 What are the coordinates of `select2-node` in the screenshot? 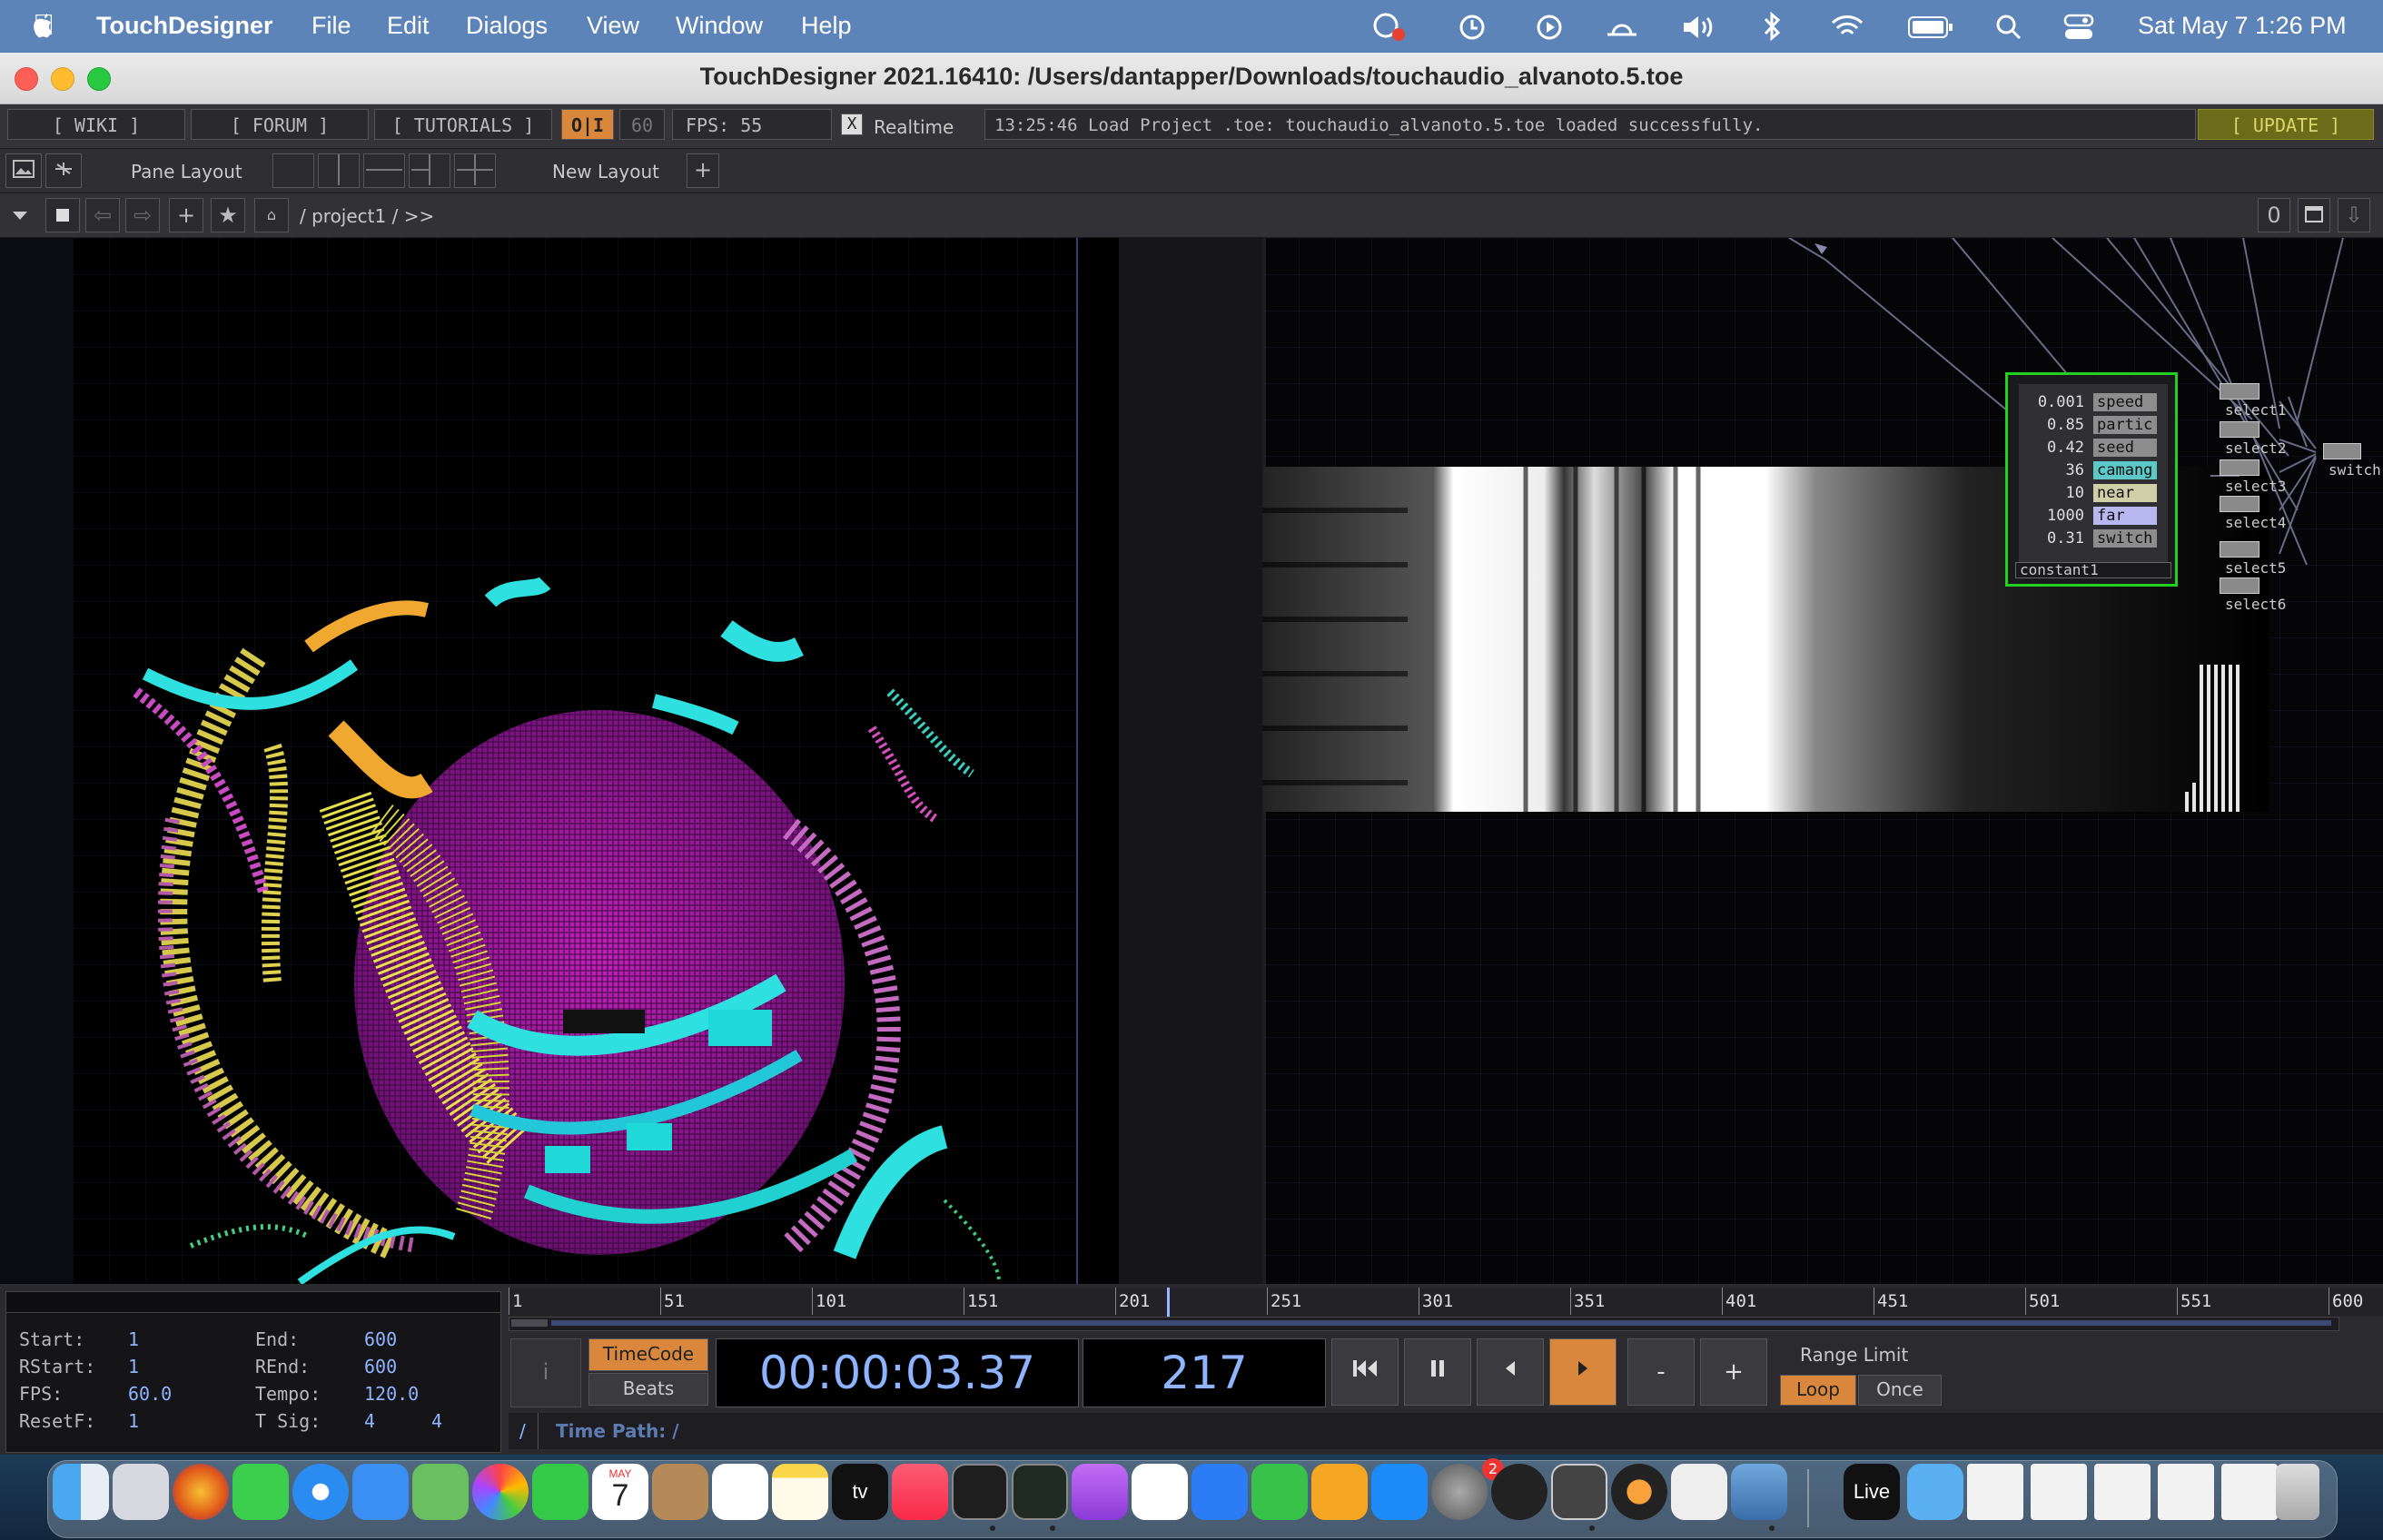 It's located at (2239, 429).